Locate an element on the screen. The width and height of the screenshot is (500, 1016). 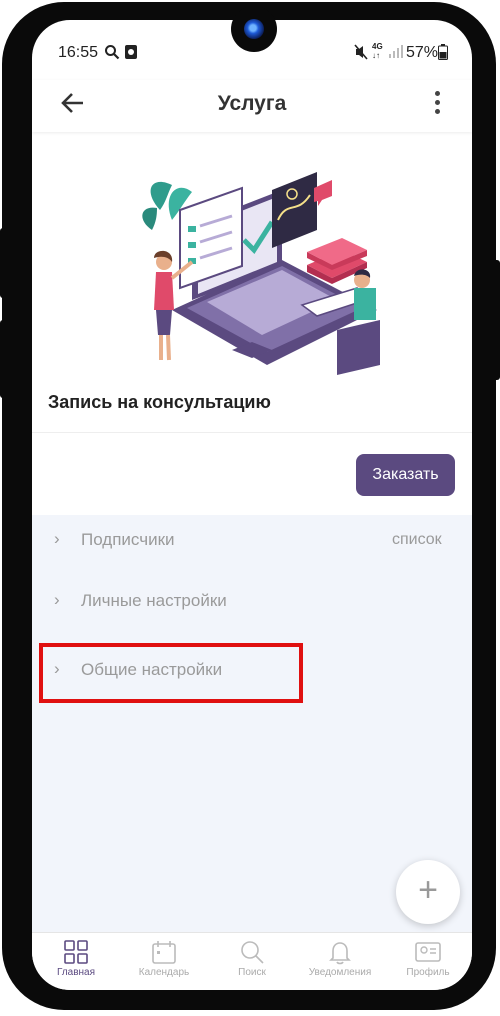
signal-icon is located at coordinates (396, 53).